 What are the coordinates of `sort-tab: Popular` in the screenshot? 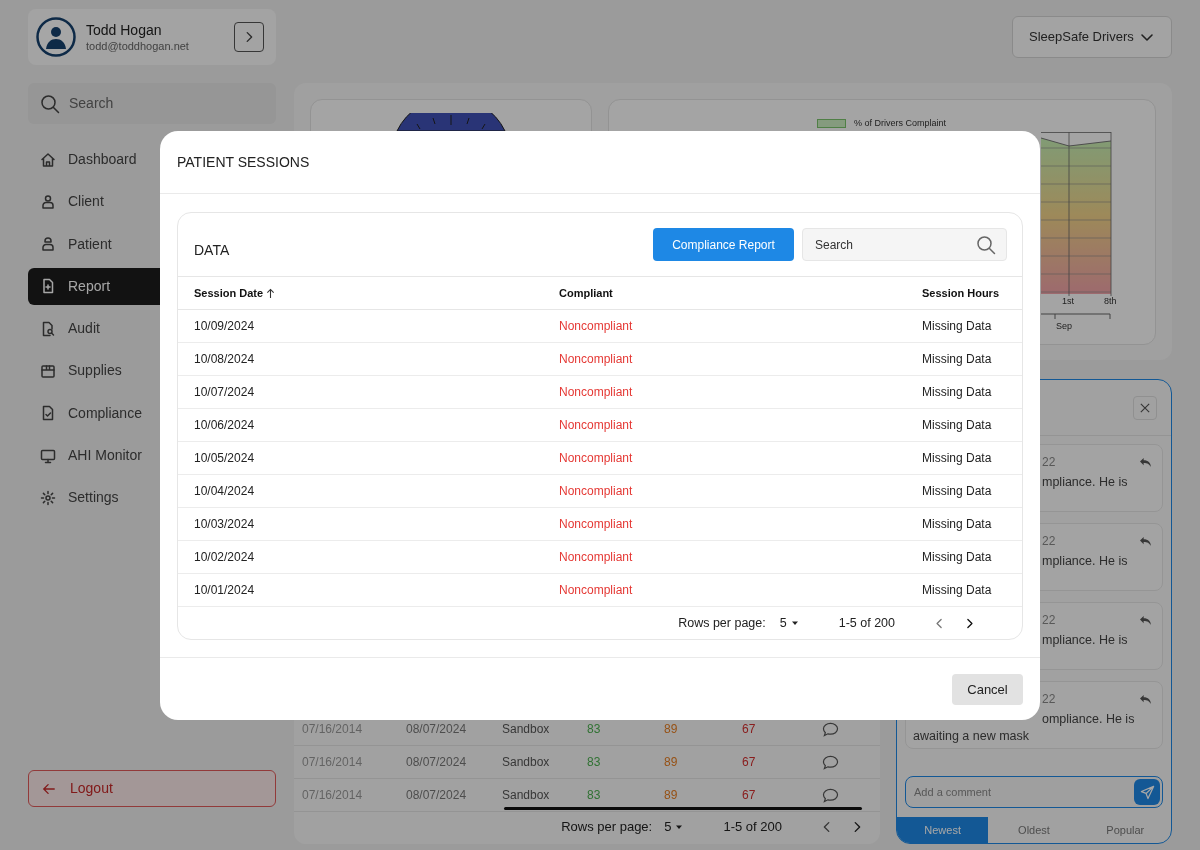 It's located at (1125, 830).